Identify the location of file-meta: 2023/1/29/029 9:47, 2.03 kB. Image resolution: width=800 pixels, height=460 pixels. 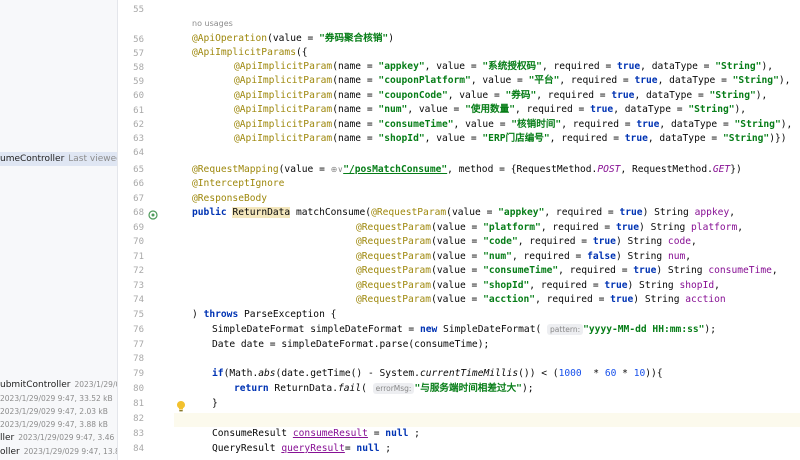
(54, 411).